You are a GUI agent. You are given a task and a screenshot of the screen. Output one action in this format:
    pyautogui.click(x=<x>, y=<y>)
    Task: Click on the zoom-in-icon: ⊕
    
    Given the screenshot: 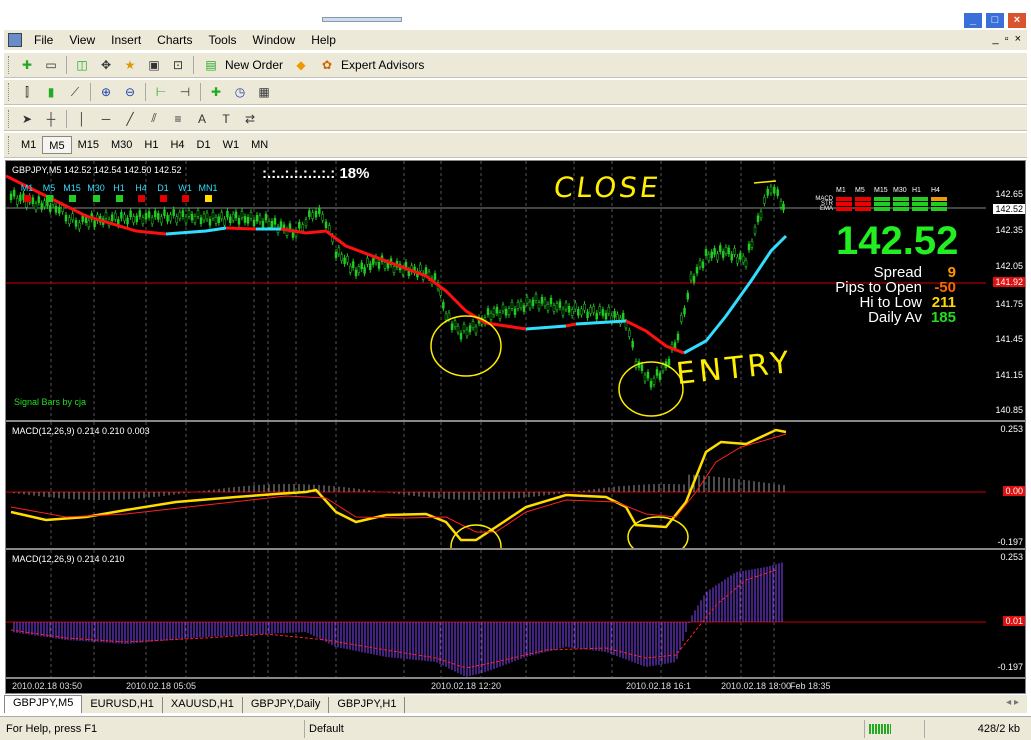 What is the action you would take?
    pyautogui.click(x=106, y=92)
    